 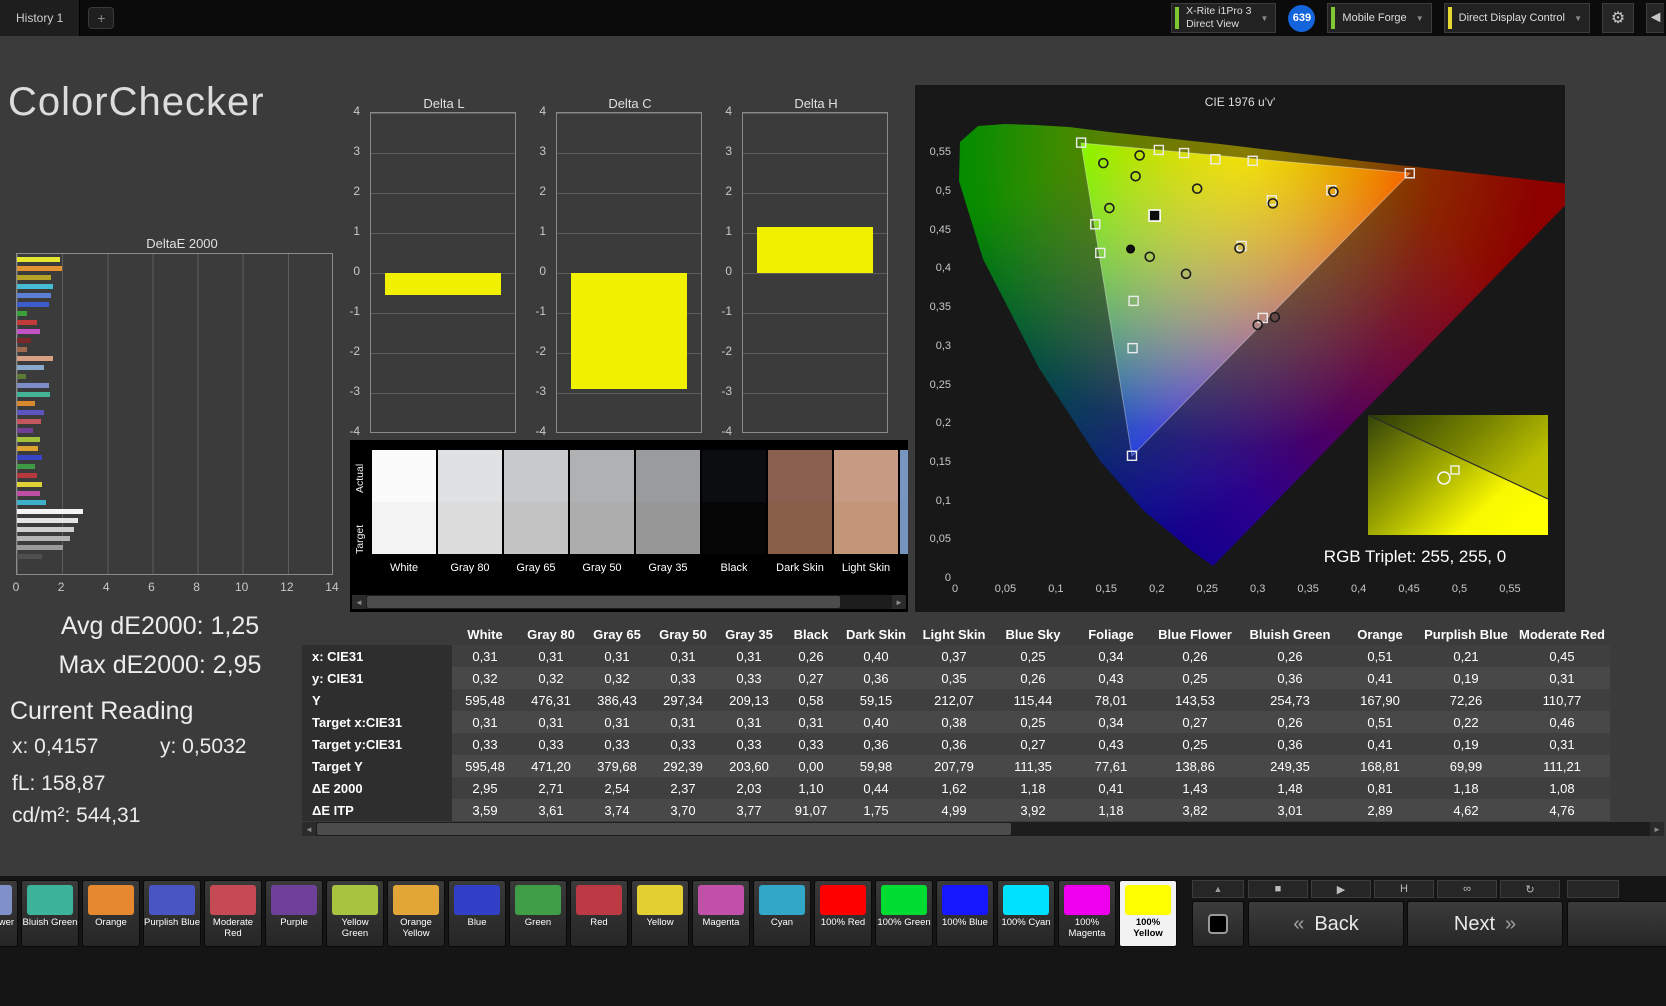 I want to click on table-cell: 203,60, so click(x=749, y=766).